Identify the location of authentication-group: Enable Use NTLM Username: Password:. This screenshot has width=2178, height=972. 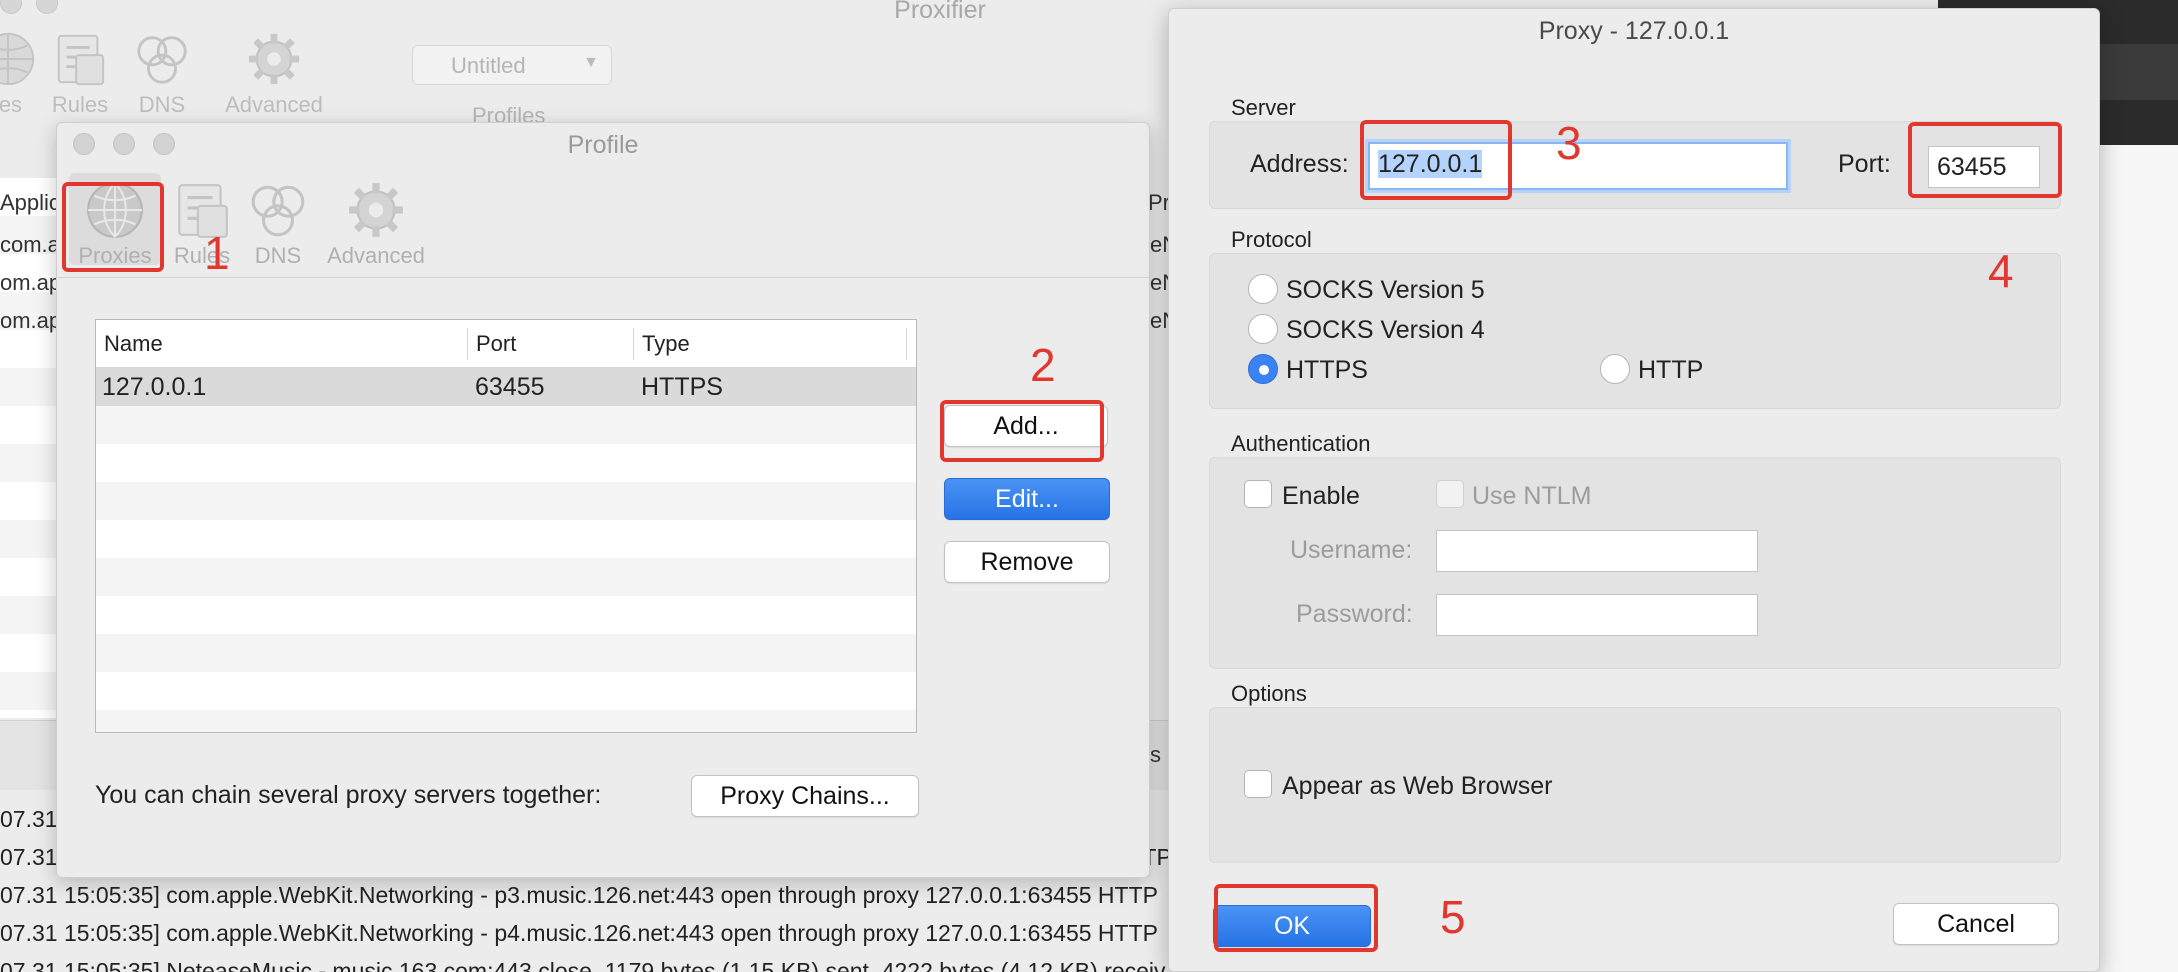
(1635, 563).